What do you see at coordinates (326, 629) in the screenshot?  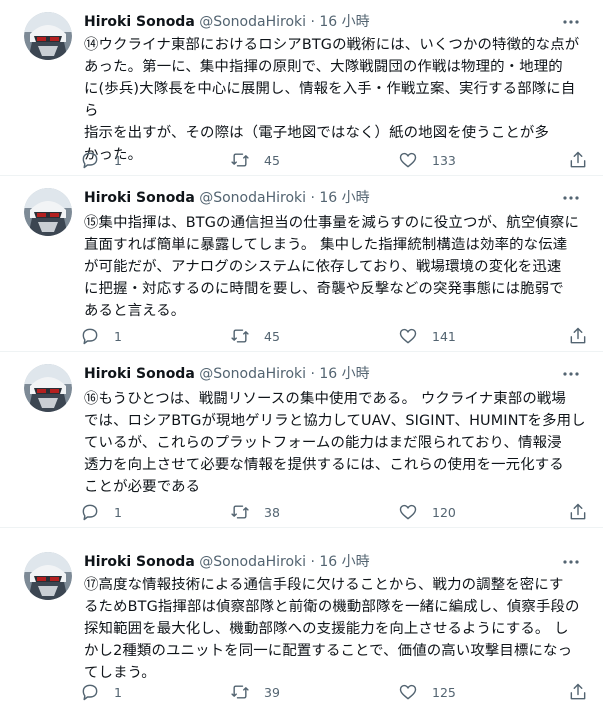 I see `tweet-text-line: 探知範囲を最大化し、機動部隊への支援能力を向上させるようにする。 し` at bounding box center [326, 629].